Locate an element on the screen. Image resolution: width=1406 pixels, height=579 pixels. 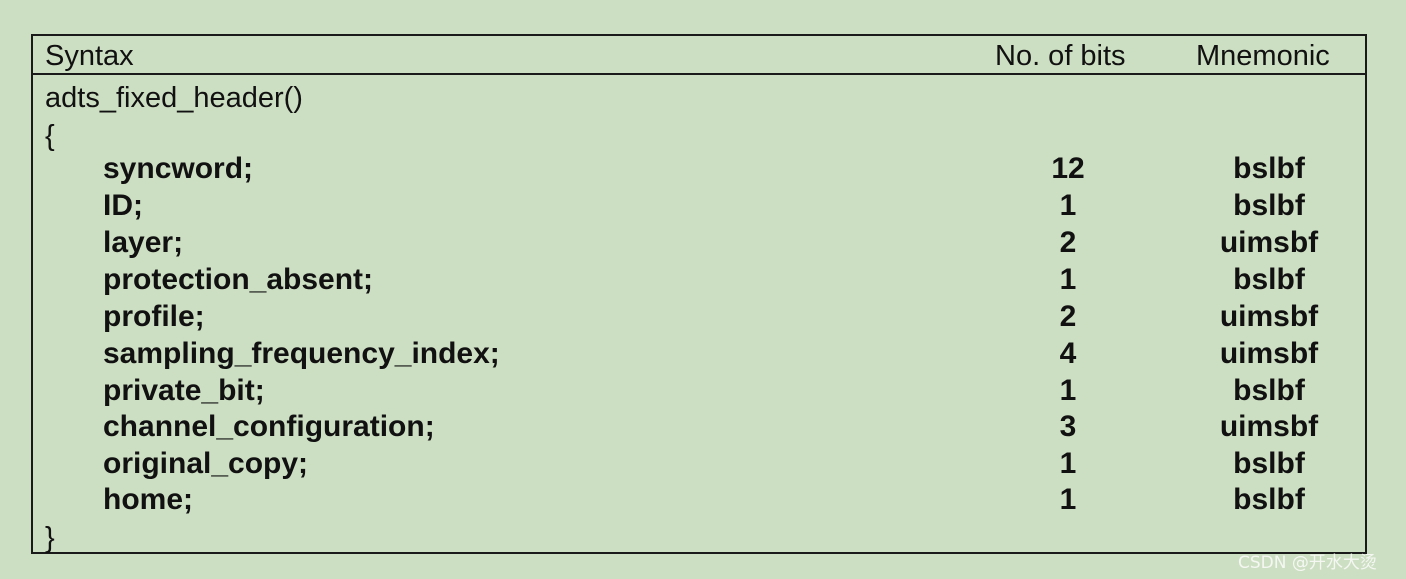
field-name: original_copy; is located at coordinates (206, 463).